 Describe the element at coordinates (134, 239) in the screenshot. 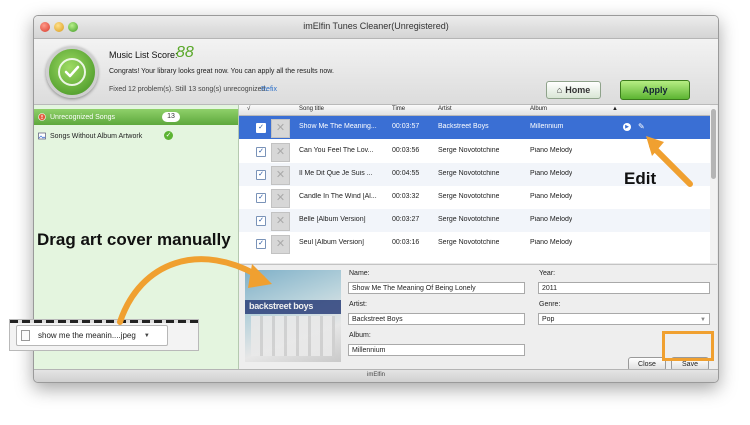

I see `drag-cover-annotation: Drag art cover manually` at that location.